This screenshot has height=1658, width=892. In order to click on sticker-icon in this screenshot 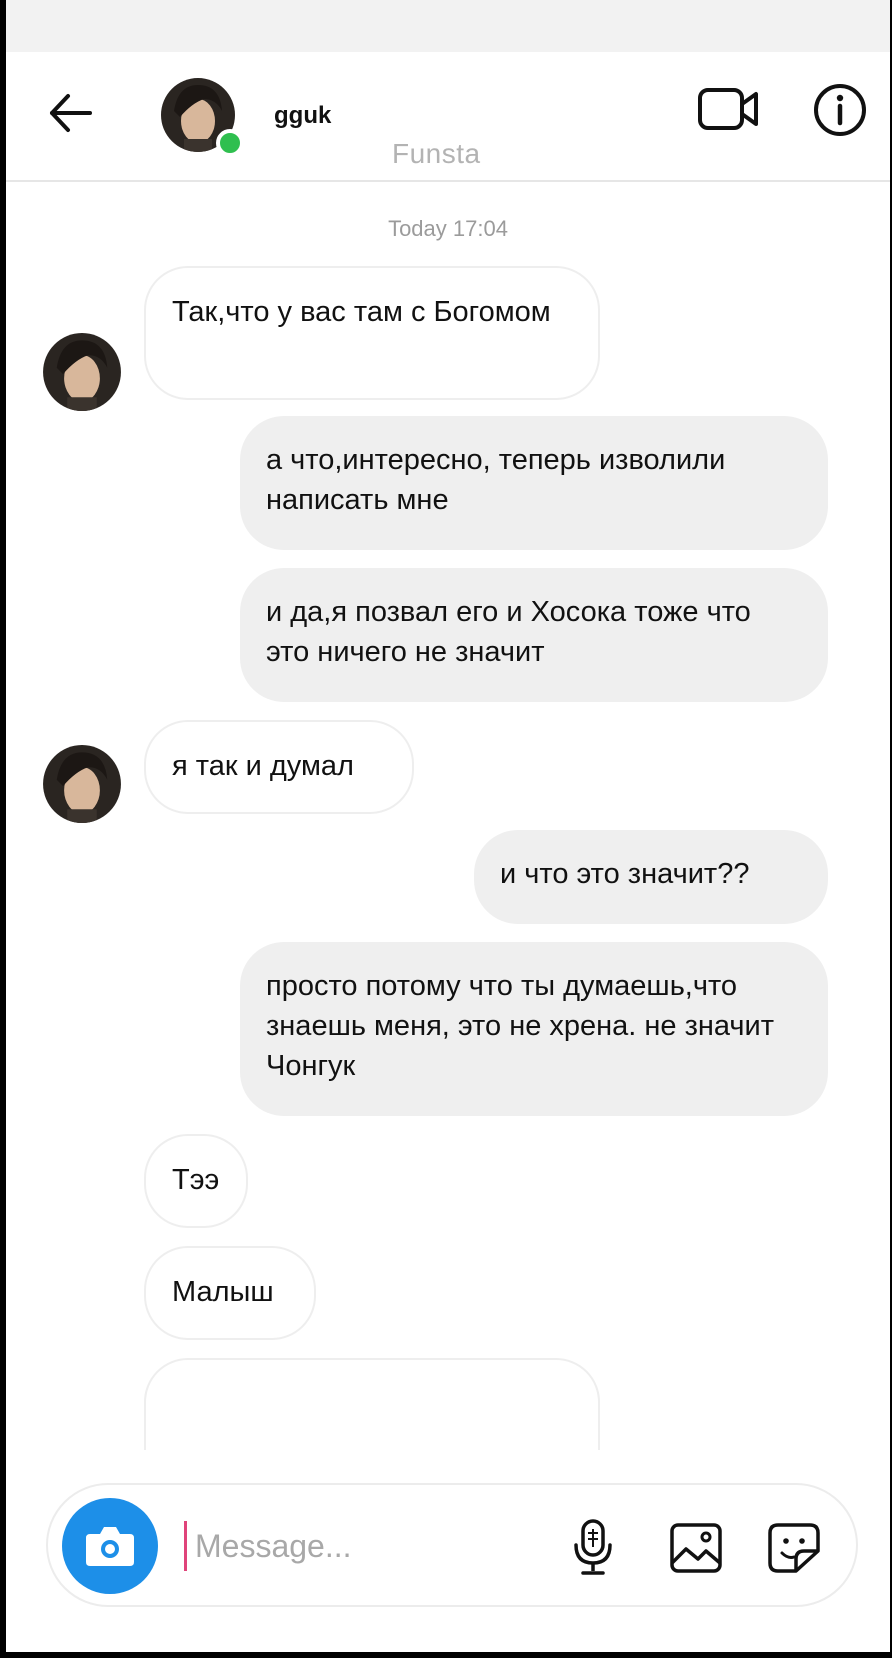, I will do `click(794, 1548)`.